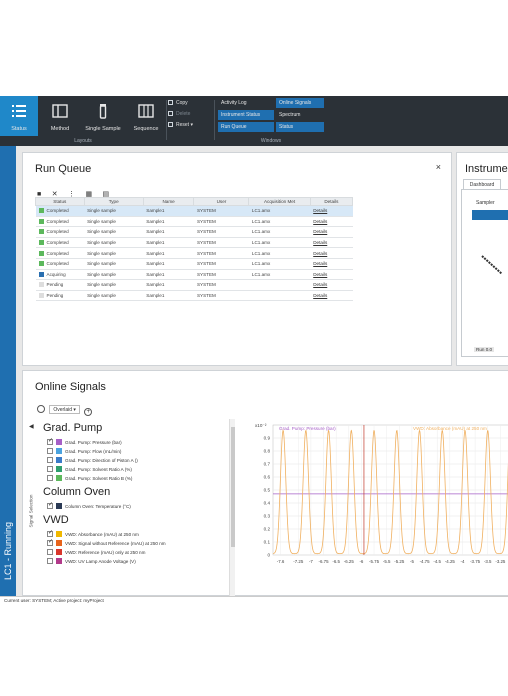 The image size is (508, 696). What do you see at coordinates (60, 296) in the screenshot?
I see `status-cell: Pending` at bounding box center [60, 296].